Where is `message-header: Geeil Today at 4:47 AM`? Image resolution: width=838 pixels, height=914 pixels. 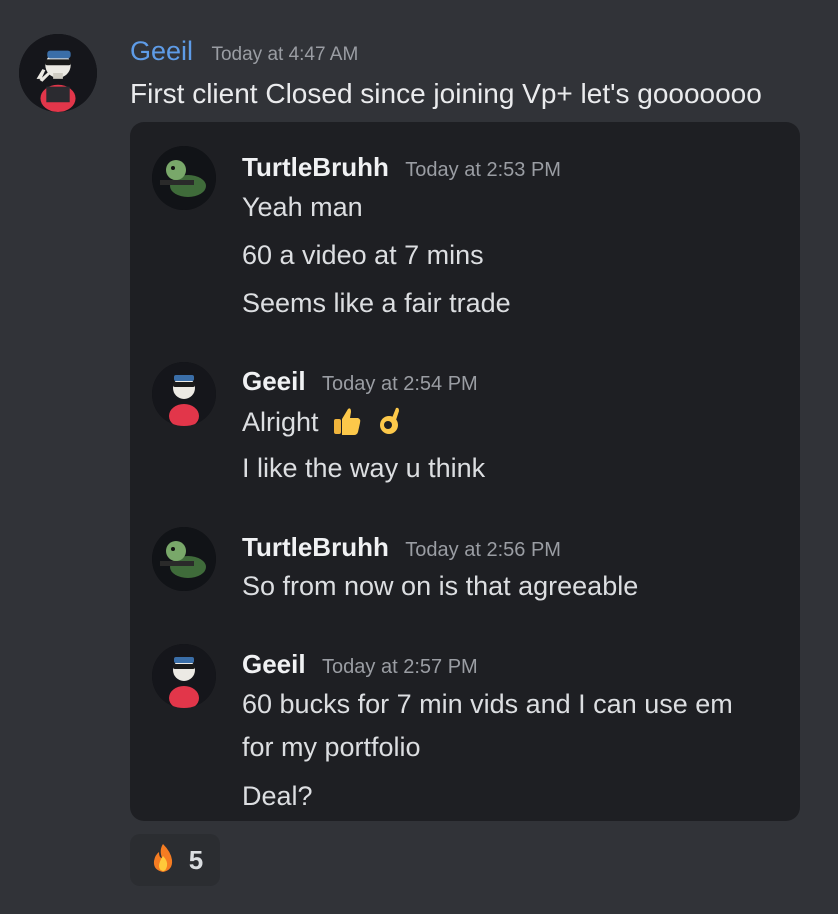 message-header: Geeil Today at 4:47 AM is located at coordinates (244, 51).